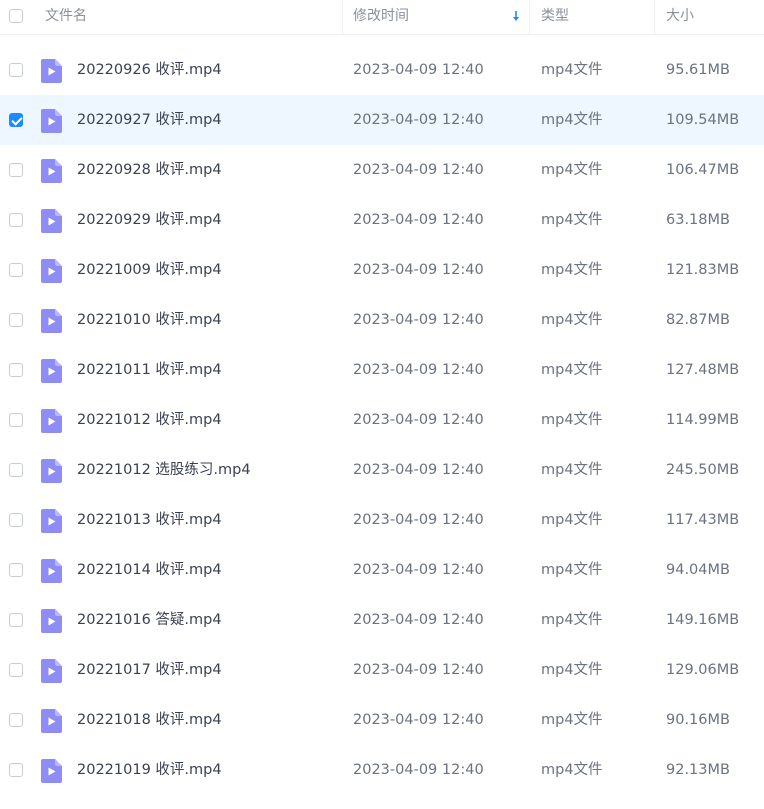 This screenshot has height=809, width=764. I want to click on file-name: 20221016 答疑.mp4, so click(149, 620).